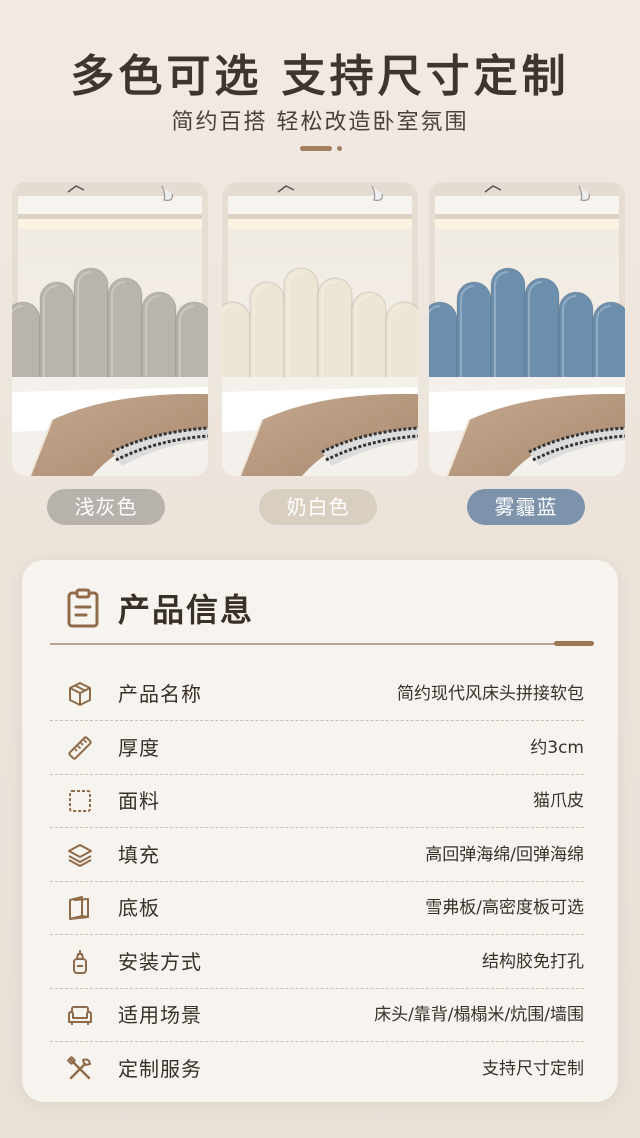 This screenshot has height=1138, width=640. I want to click on info-row-value: 结构胶免打孔, so click(533, 961).